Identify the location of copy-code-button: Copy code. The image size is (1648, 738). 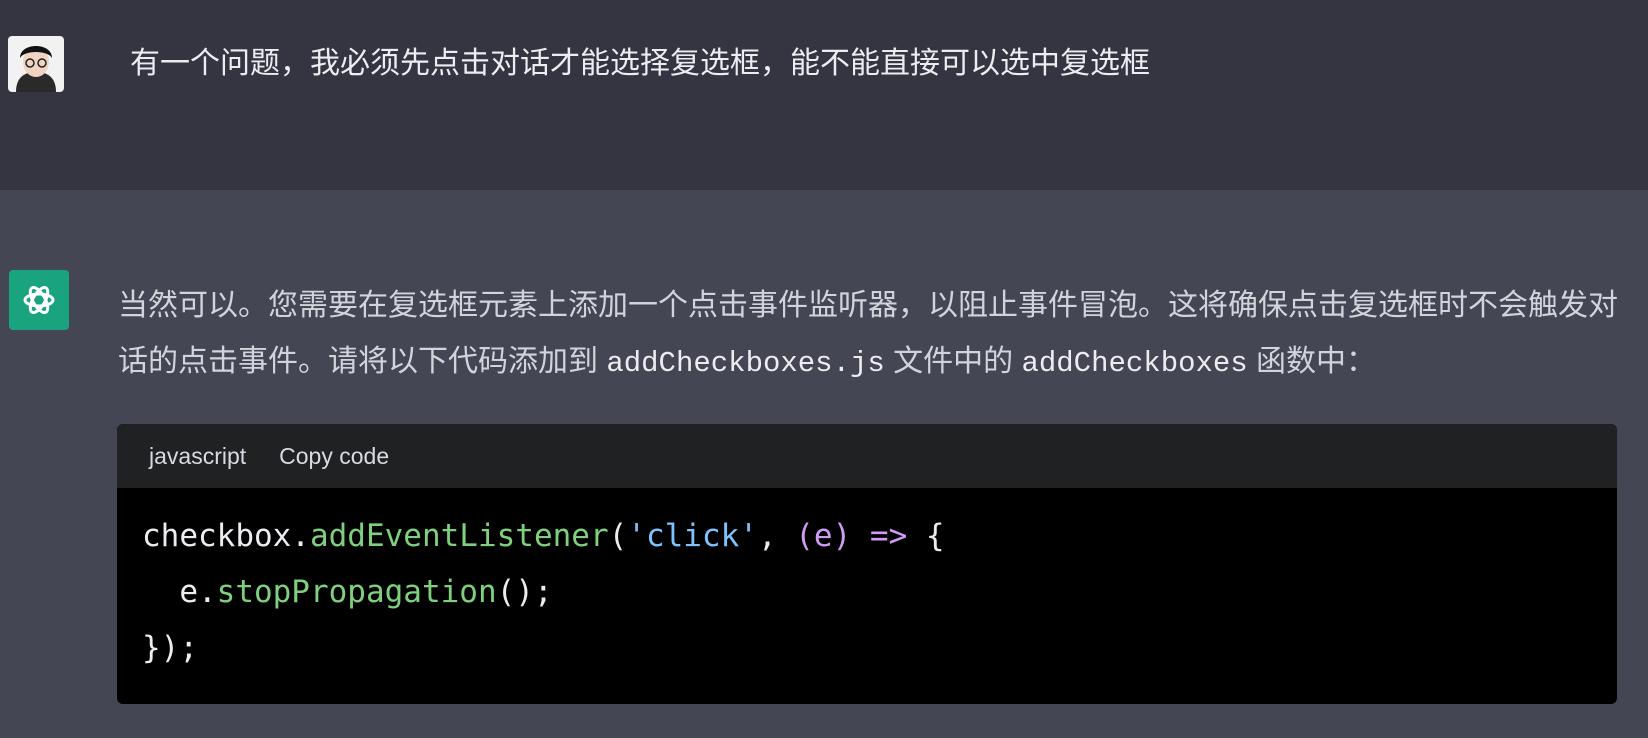
(334, 456).